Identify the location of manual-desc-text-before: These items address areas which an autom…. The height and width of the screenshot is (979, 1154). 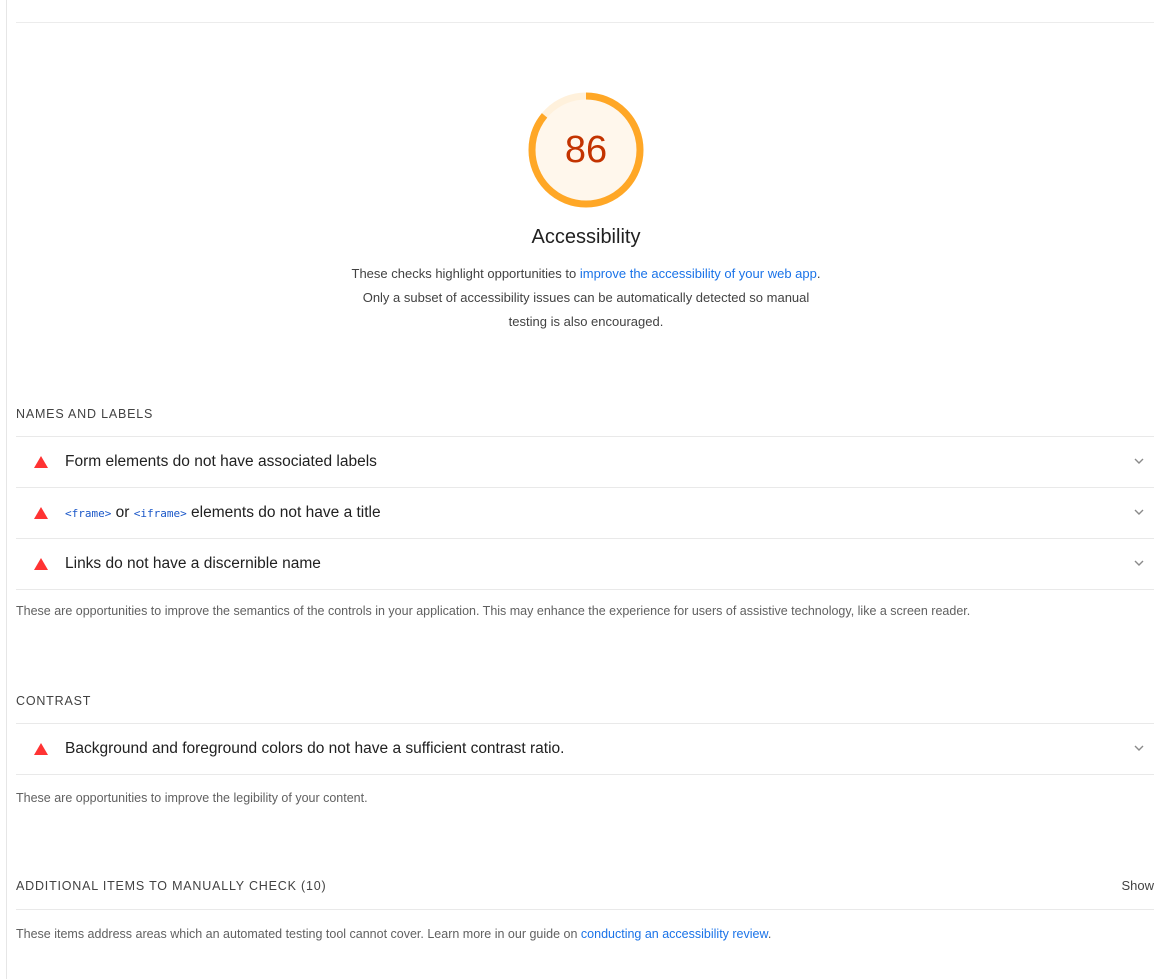
(298, 934).